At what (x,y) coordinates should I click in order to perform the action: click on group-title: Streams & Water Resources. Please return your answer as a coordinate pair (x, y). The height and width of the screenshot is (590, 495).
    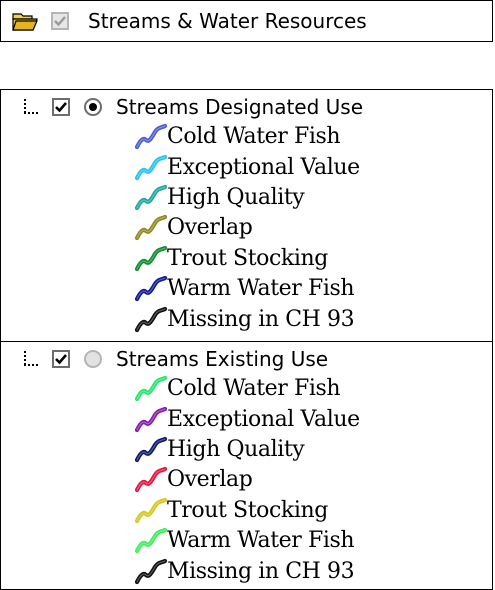
    Looking at the image, I should click on (227, 21).